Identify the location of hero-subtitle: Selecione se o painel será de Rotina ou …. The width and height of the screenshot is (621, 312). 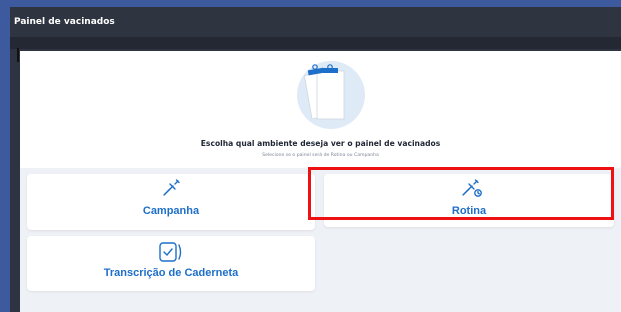
(320, 155).